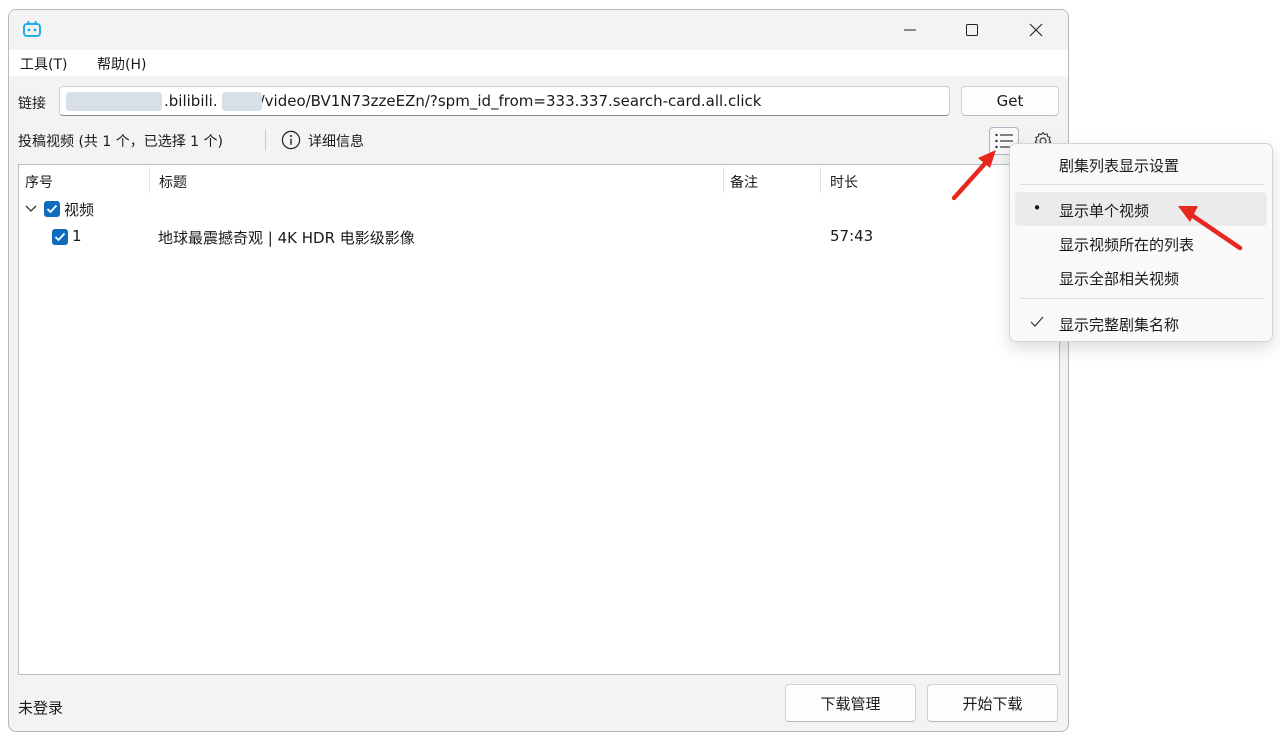  What do you see at coordinates (291, 140) in the screenshot?
I see `info-icon` at bounding box center [291, 140].